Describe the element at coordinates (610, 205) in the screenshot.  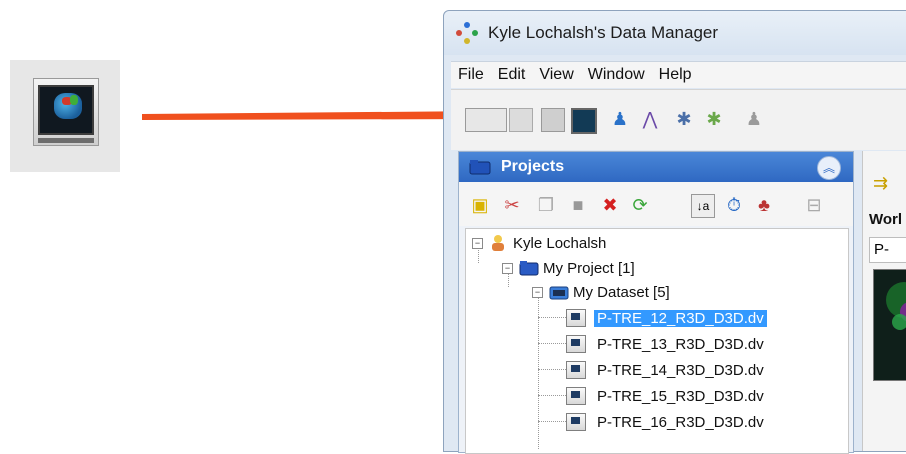
I see `delete-icon: ✖` at that location.